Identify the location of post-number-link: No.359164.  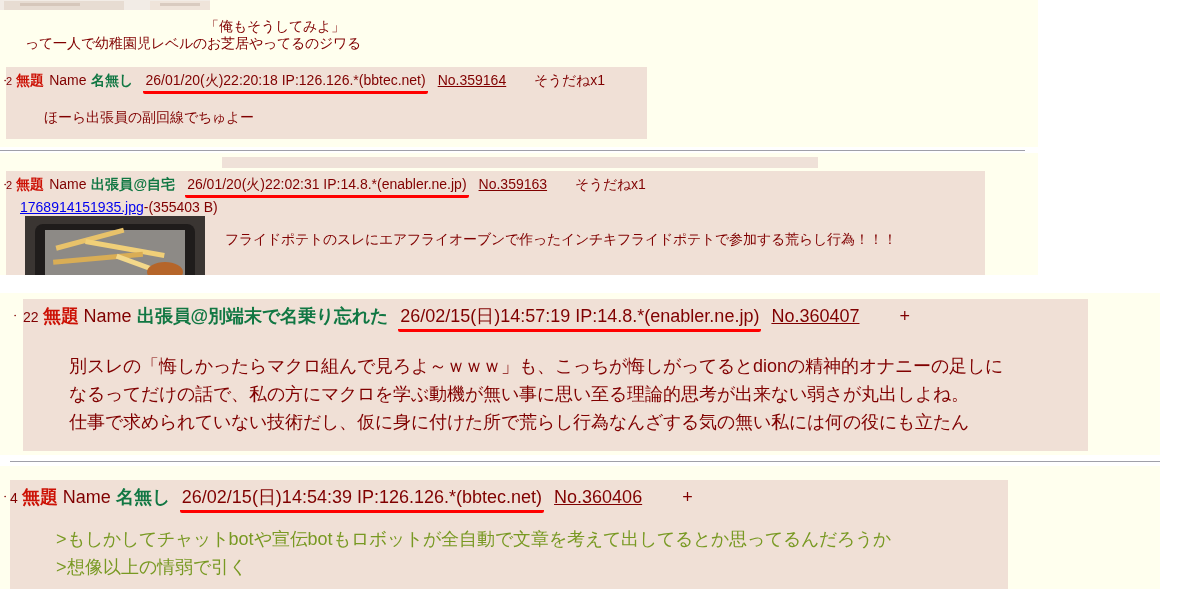
(472, 80).